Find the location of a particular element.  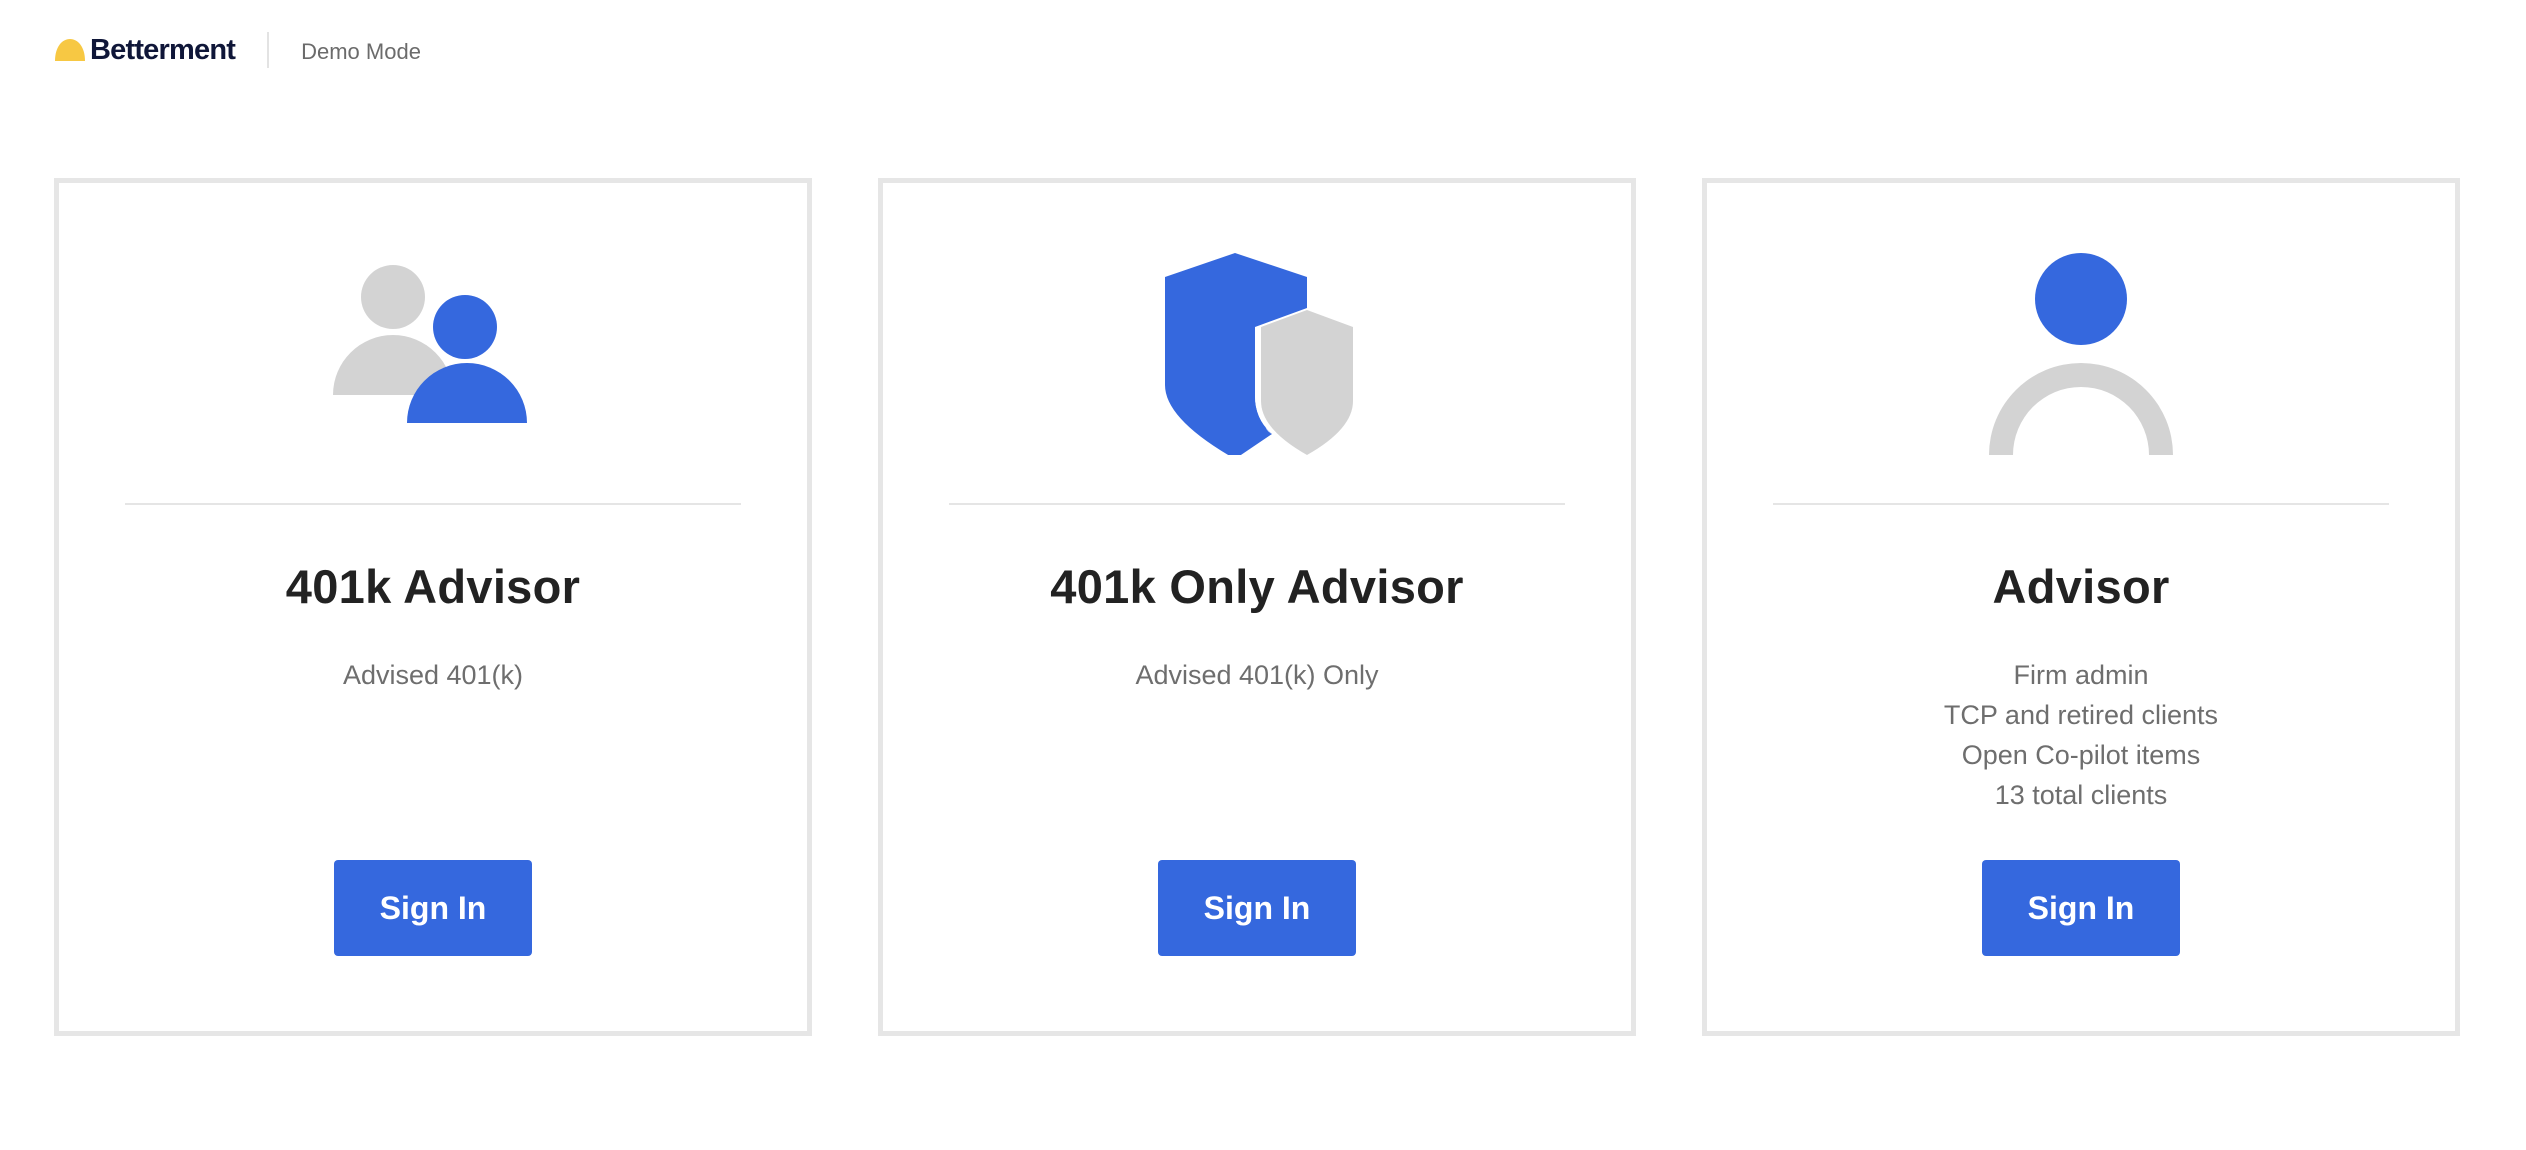

sun-logo-icon is located at coordinates (70, 50).